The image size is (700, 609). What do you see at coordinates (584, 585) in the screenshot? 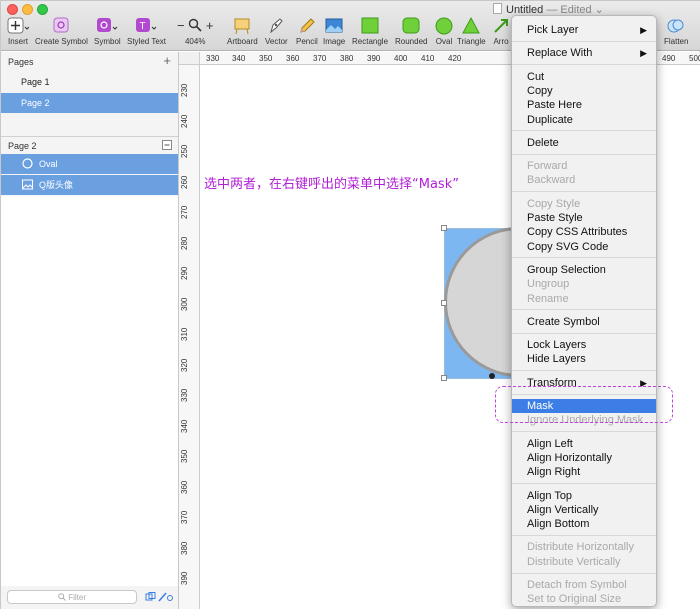
I see `menu-item-detach-from-symbol: Detach from Symbol` at bounding box center [584, 585].